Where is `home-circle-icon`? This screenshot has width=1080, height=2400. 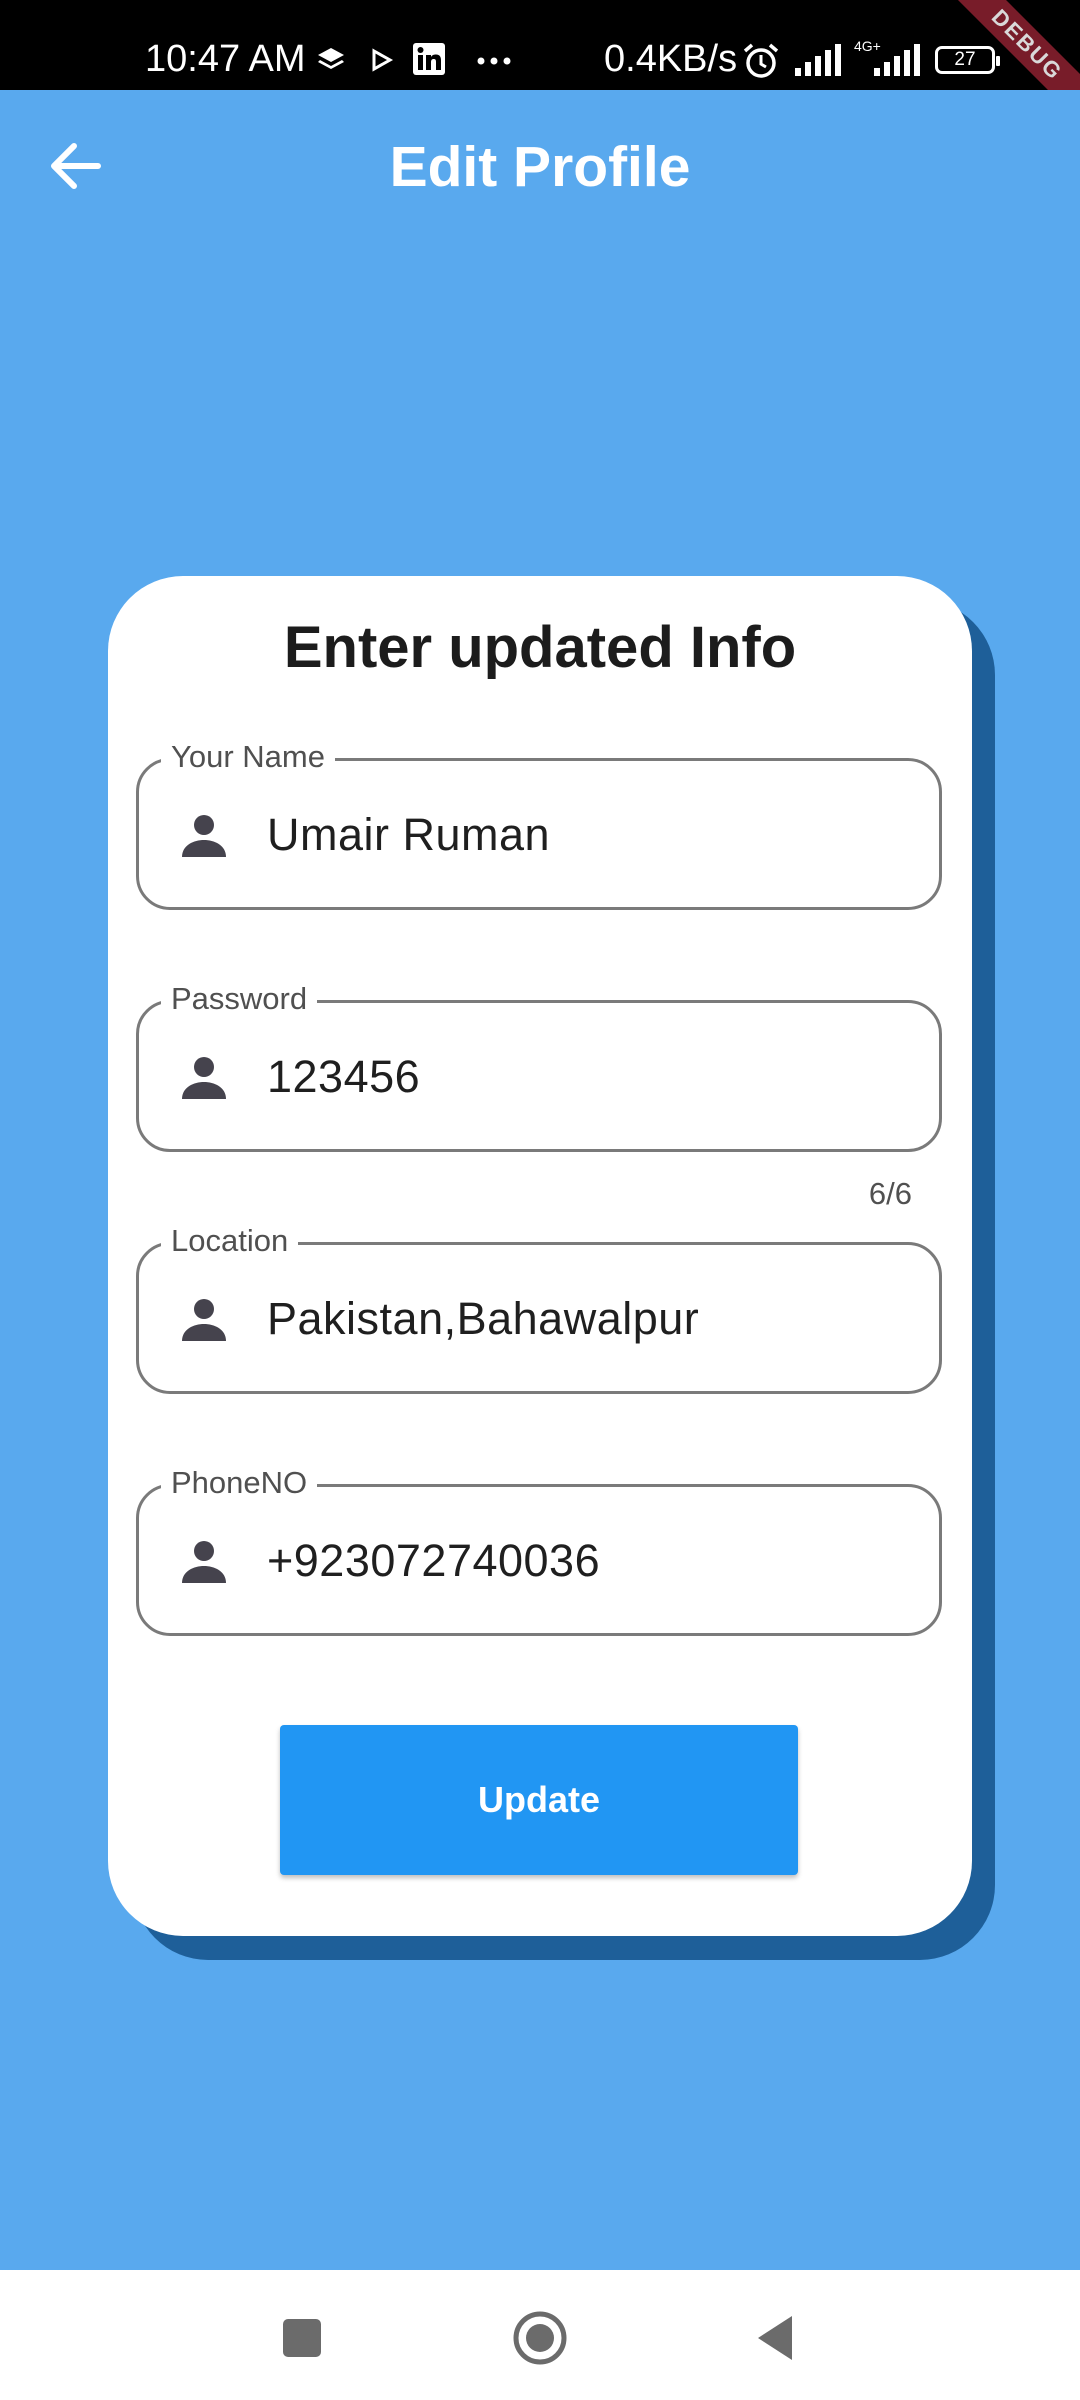 home-circle-icon is located at coordinates (540, 2338).